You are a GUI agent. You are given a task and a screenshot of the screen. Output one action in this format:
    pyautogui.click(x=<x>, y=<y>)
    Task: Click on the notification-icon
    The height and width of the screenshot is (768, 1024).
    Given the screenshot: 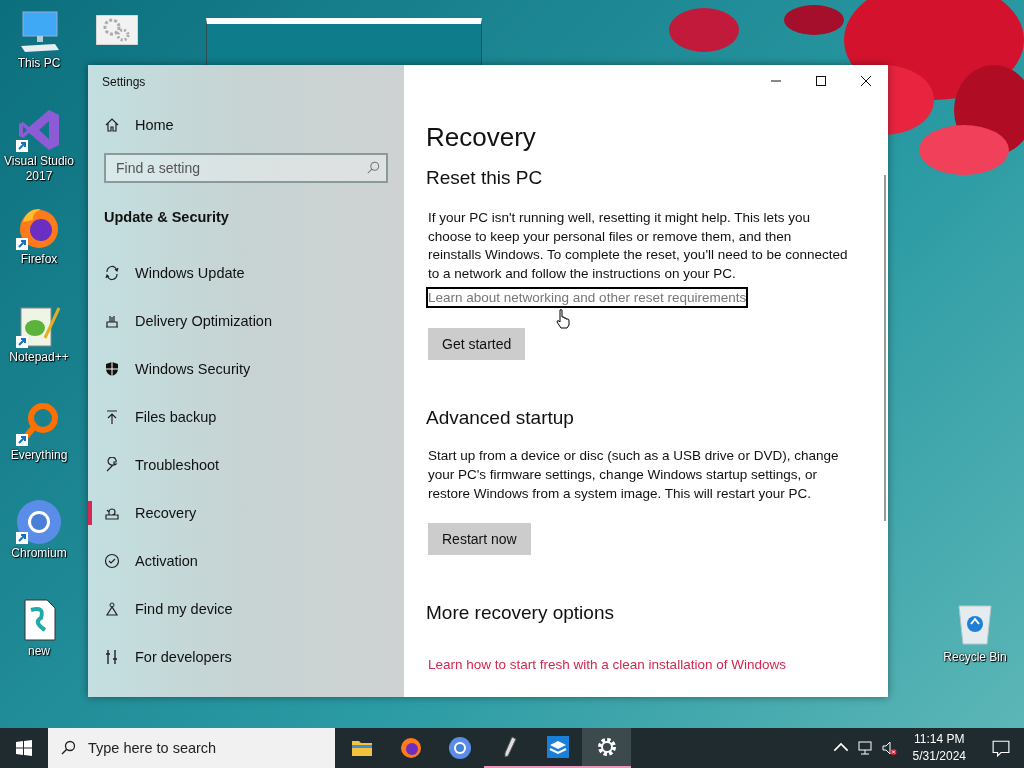 What is the action you would take?
    pyautogui.click(x=1001, y=748)
    